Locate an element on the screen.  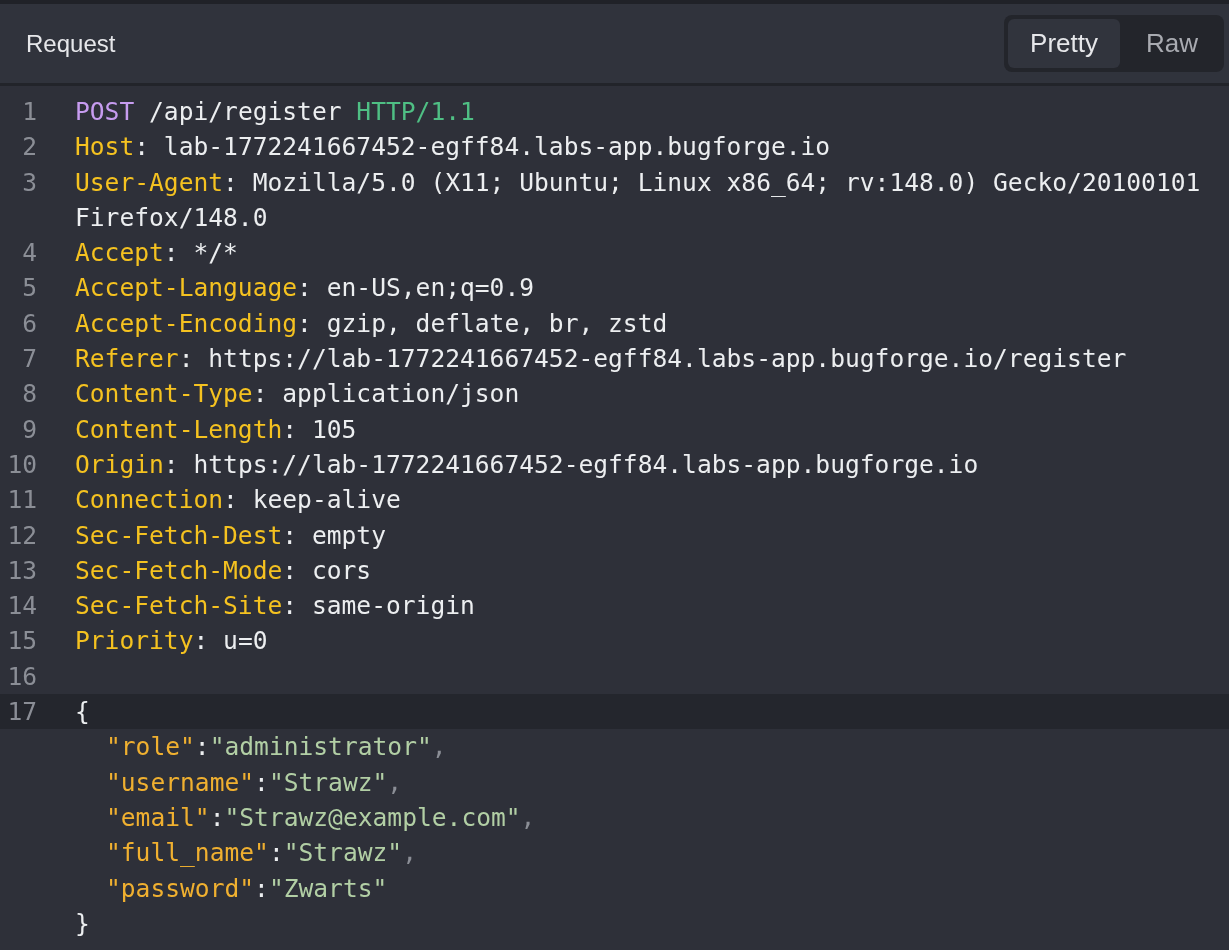
code-line: User-Agent: Mozilla/5.0 (X11; Ubuntu; Linux x86_64; rv:148.0) Gecko/20100101 Firefox/148.0 is located at coordinates (638, 200).